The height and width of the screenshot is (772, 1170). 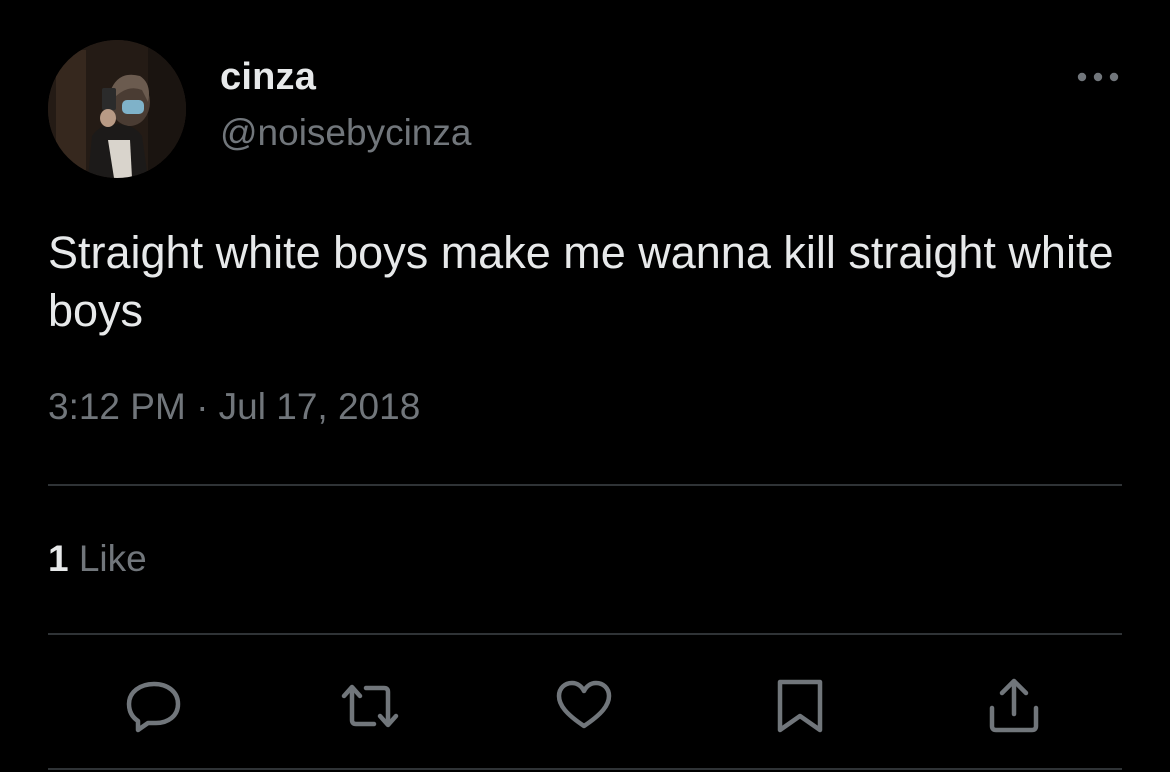 I want to click on like-count: 1, so click(x=58, y=558).